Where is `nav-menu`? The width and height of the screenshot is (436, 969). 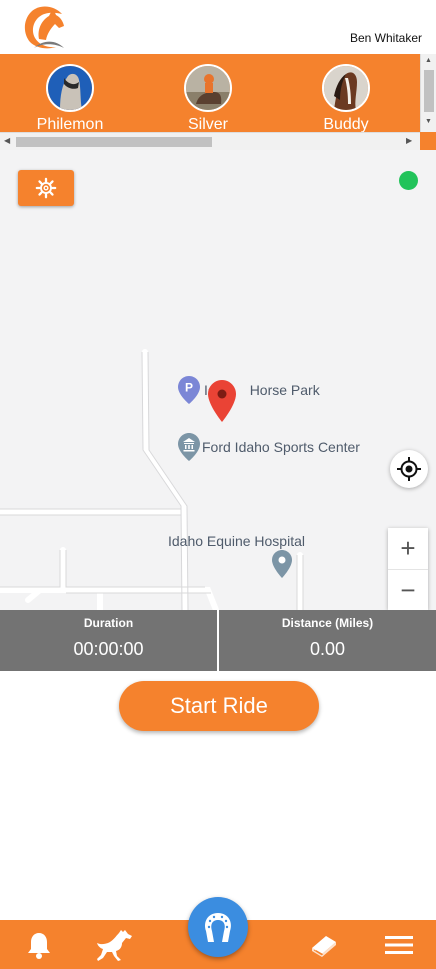 nav-menu is located at coordinates (399, 945).